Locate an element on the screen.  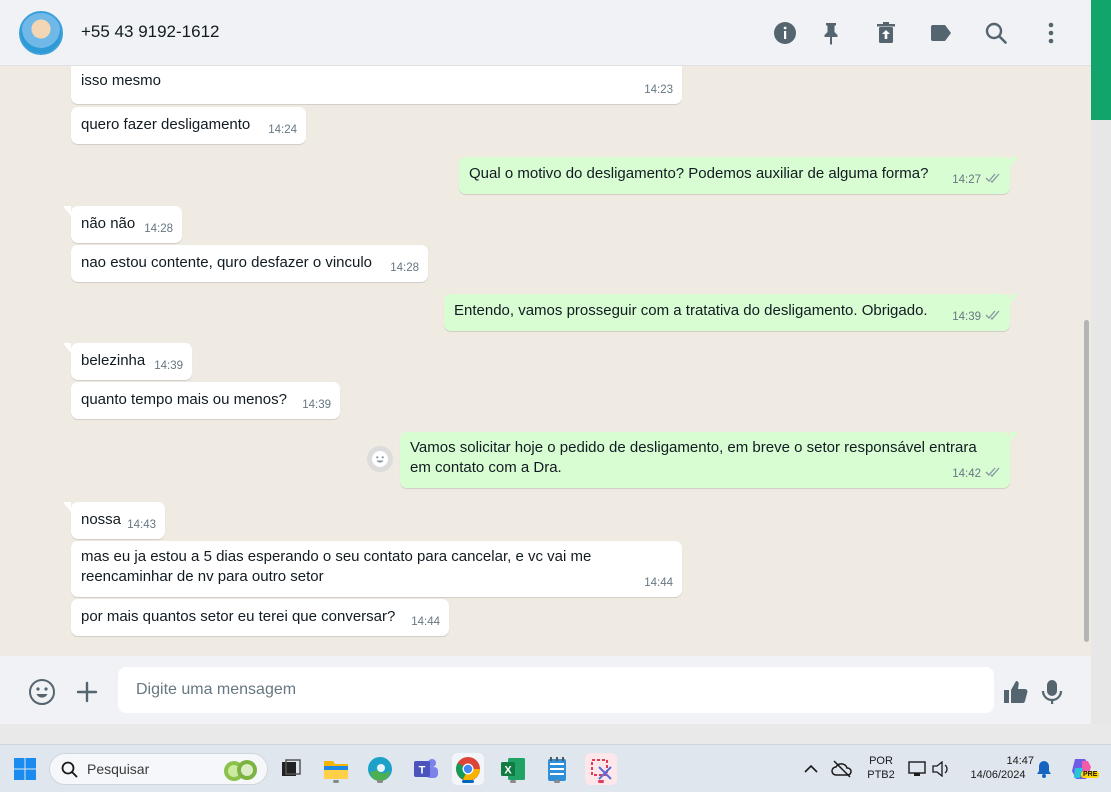
teams-icon: T is located at coordinates (426, 769).